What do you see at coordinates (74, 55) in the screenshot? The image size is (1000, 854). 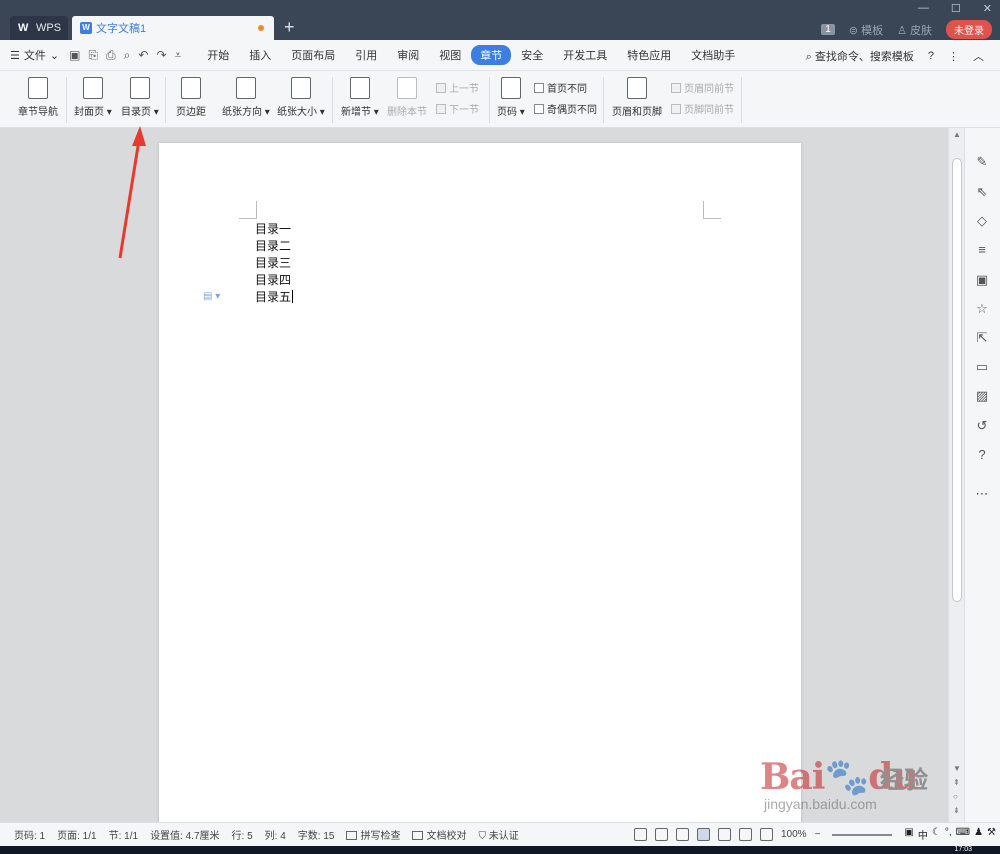 I see `save-icon: ▣` at bounding box center [74, 55].